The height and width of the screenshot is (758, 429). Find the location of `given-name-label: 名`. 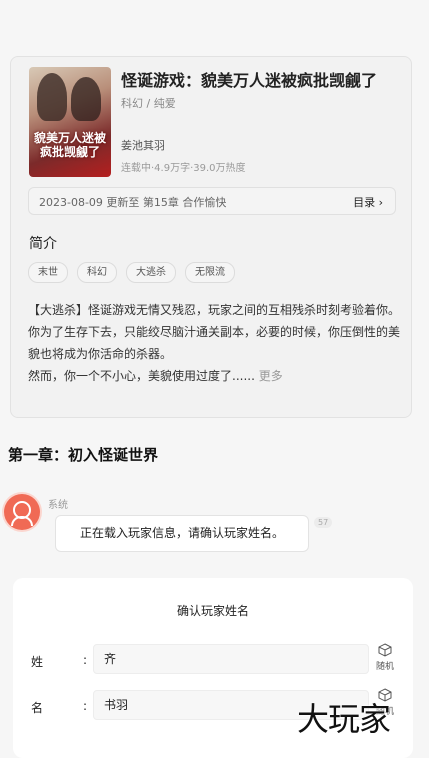

given-name-label: 名 is located at coordinates (37, 708).